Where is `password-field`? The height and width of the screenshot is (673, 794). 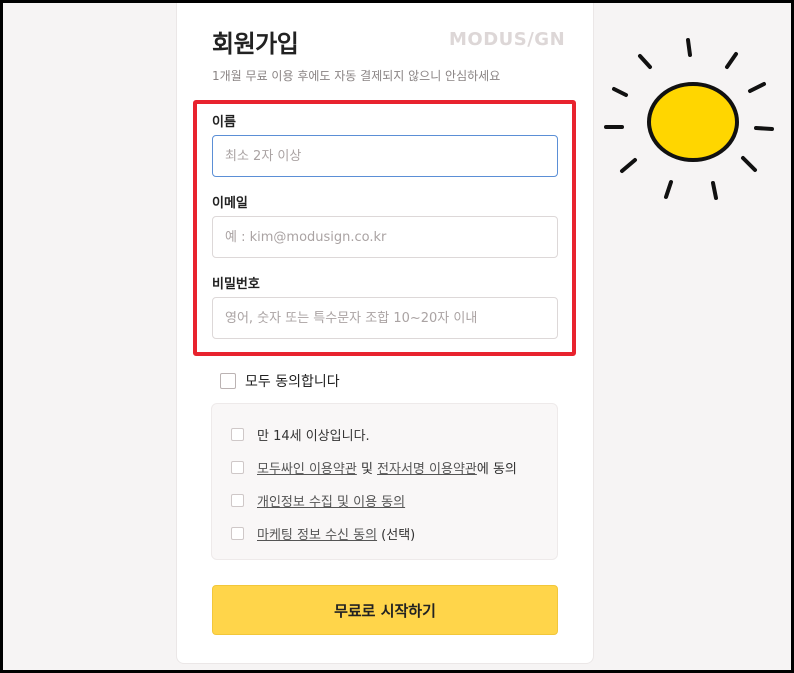
password-field is located at coordinates (385, 318).